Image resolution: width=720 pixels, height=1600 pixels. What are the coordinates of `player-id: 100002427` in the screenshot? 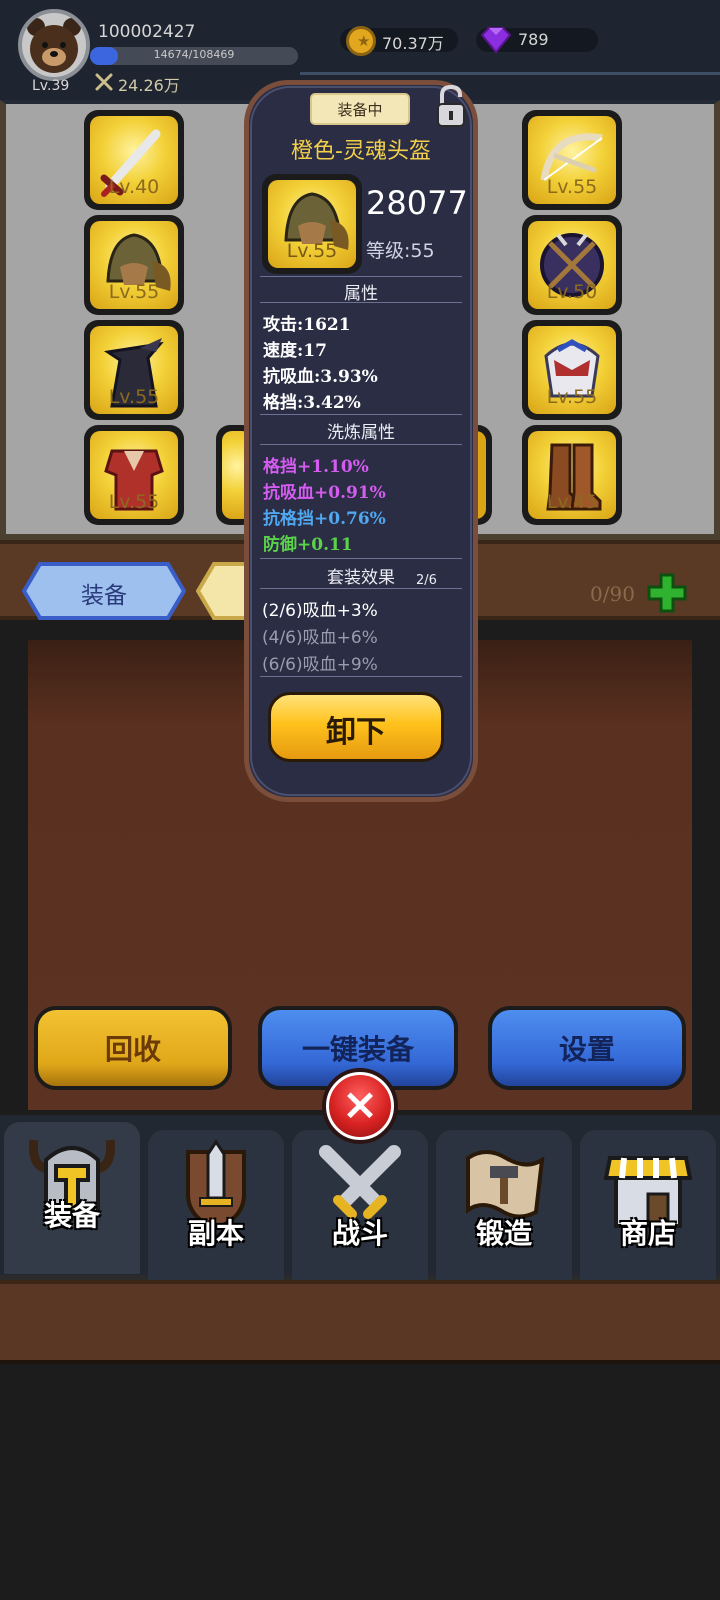 It's located at (147, 32).